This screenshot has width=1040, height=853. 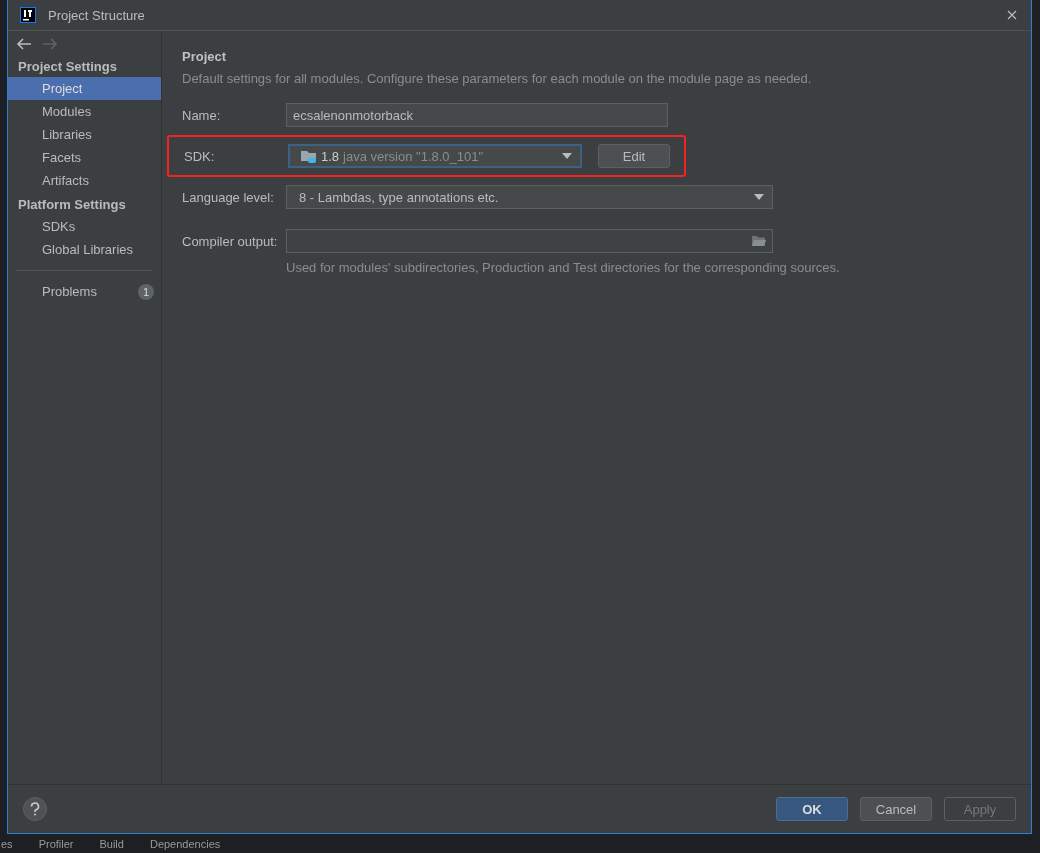 What do you see at coordinates (111, 843) in the screenshot?
I see `toolbar-tab: Build` at bounding box center [111, 843].